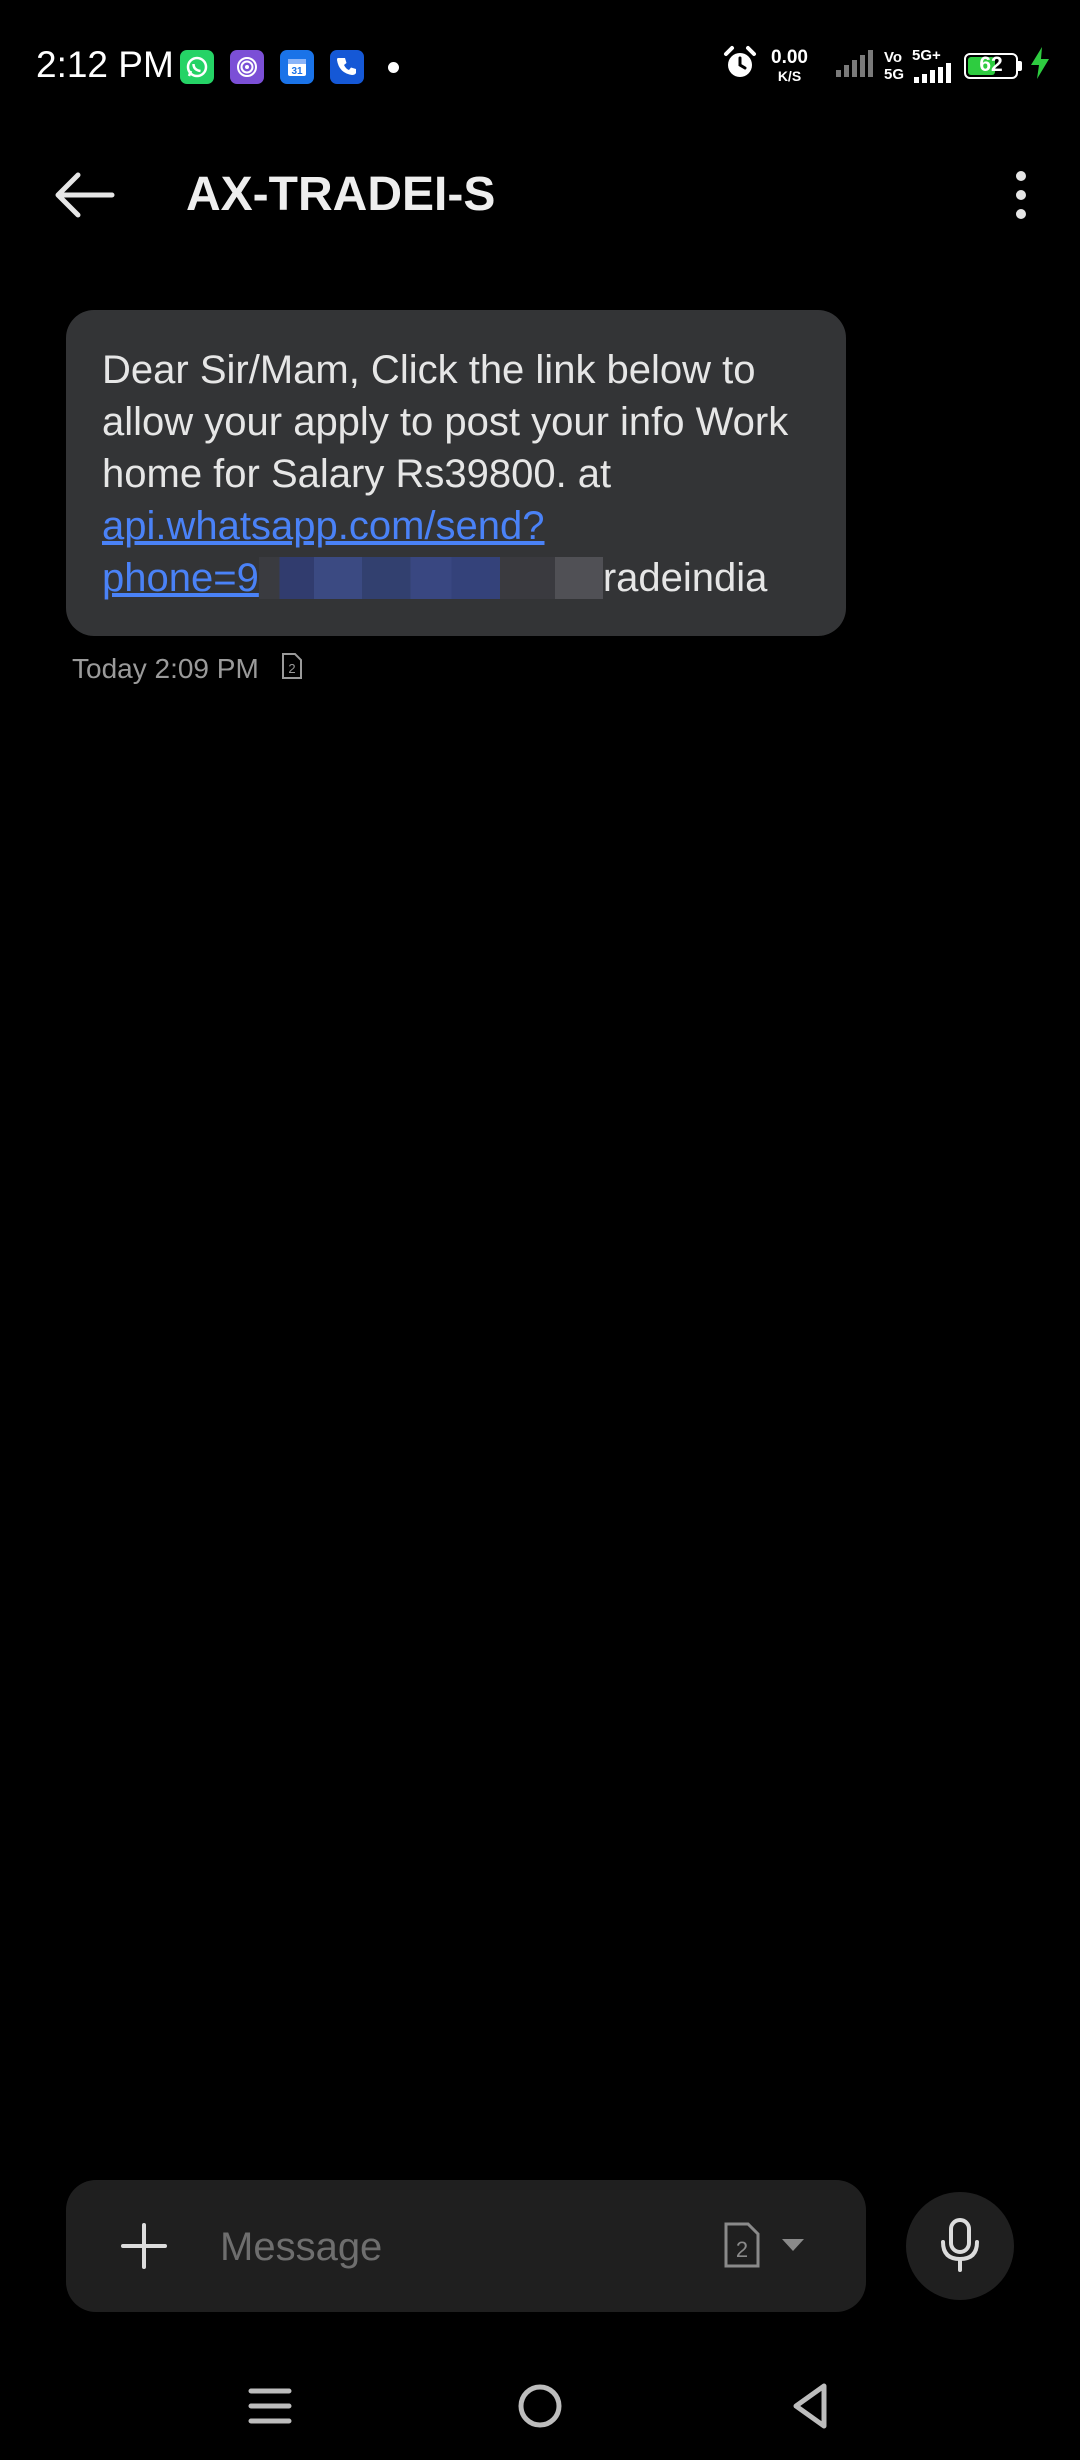 The image size is (1080, 2460). What do you see at coordinates (197, 67) in the screenshot?
I see `whatsapp-icon` at bounding box center [197, 67].